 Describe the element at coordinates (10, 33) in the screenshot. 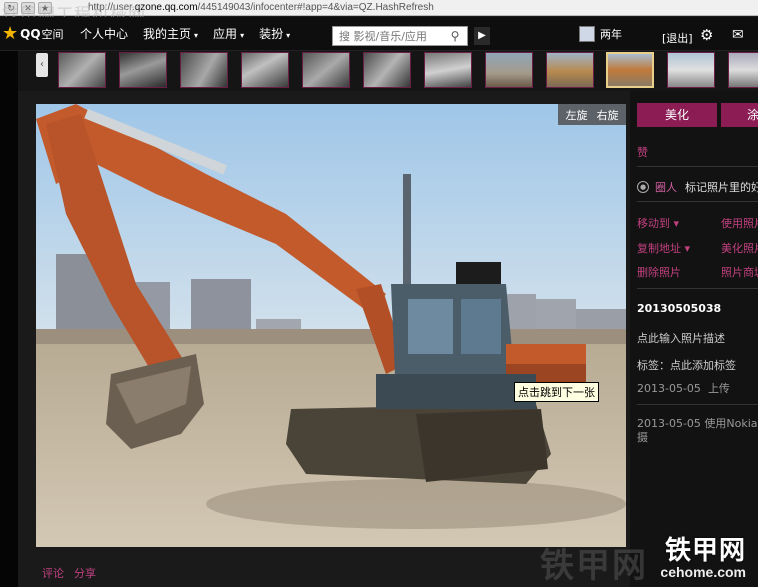

I see `qzone-star-icon: ★` at that location.